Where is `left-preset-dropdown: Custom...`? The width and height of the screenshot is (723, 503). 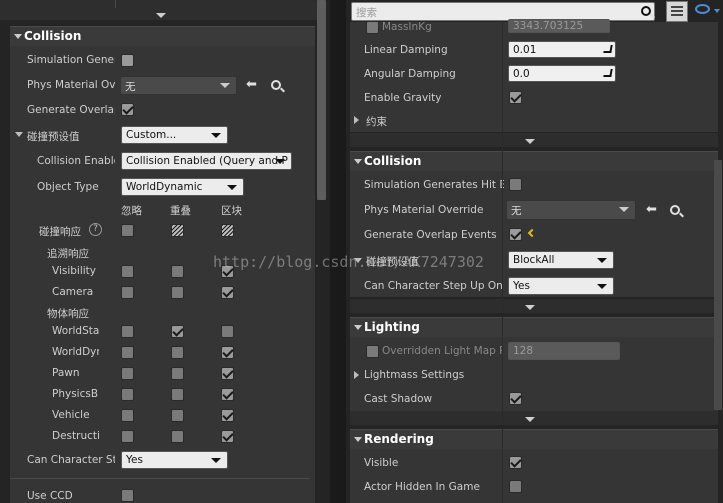 left-preset-dropdown: Custom... is located at coordinates (174, 135).